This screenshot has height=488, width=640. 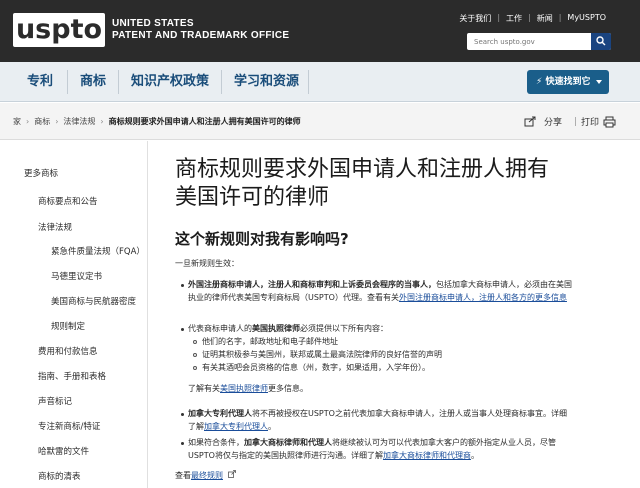 What do you see at coordinates (93, 301) in the screenshot?
I see `sidebar-item-density: 美国商标与民航器密度` at bounding box center [93, 301].